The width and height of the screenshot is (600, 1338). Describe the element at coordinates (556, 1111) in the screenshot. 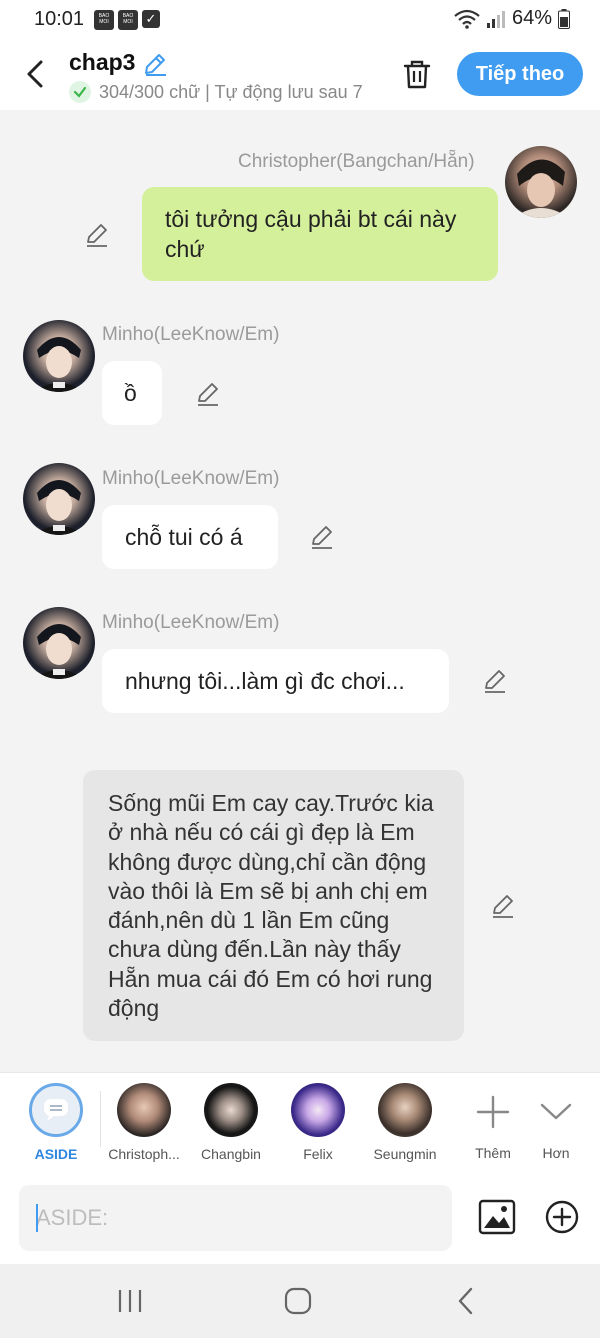

I see `chevron-down-icon` at that location.